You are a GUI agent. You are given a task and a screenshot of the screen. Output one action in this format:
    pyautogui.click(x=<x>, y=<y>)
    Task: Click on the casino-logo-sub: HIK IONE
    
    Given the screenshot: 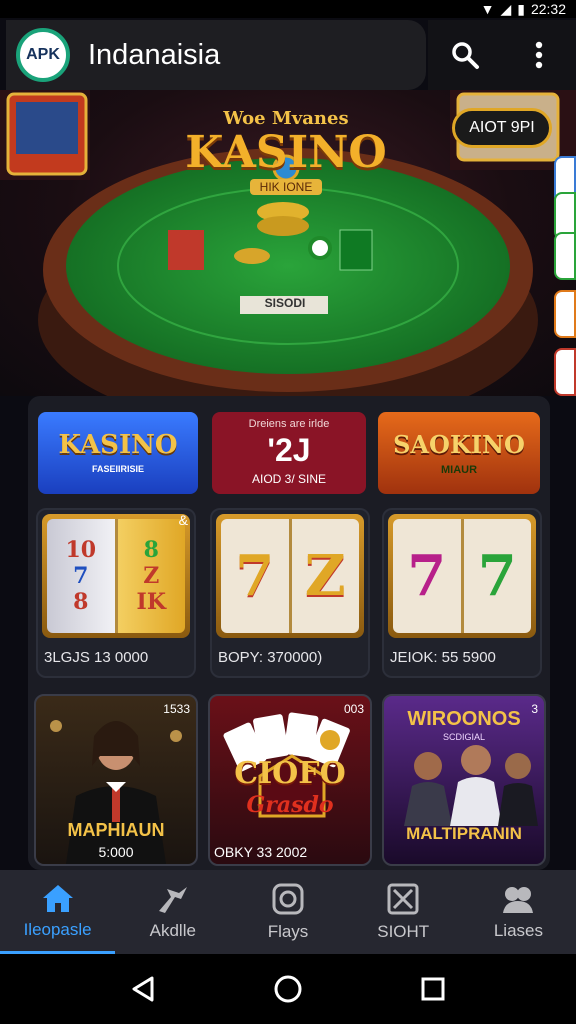 What is the action you would take?
    pyautogui.click(x=286, y=187)
    